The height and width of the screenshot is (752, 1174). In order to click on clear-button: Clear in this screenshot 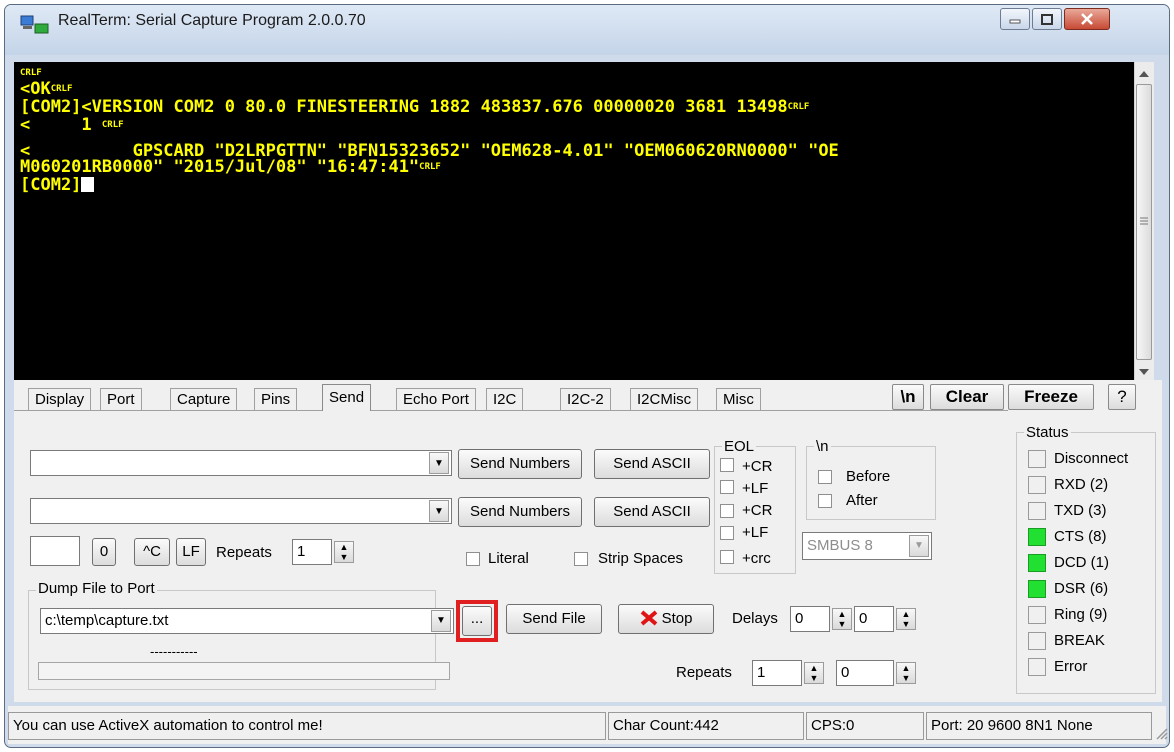, I will do `click(967, 397)`.